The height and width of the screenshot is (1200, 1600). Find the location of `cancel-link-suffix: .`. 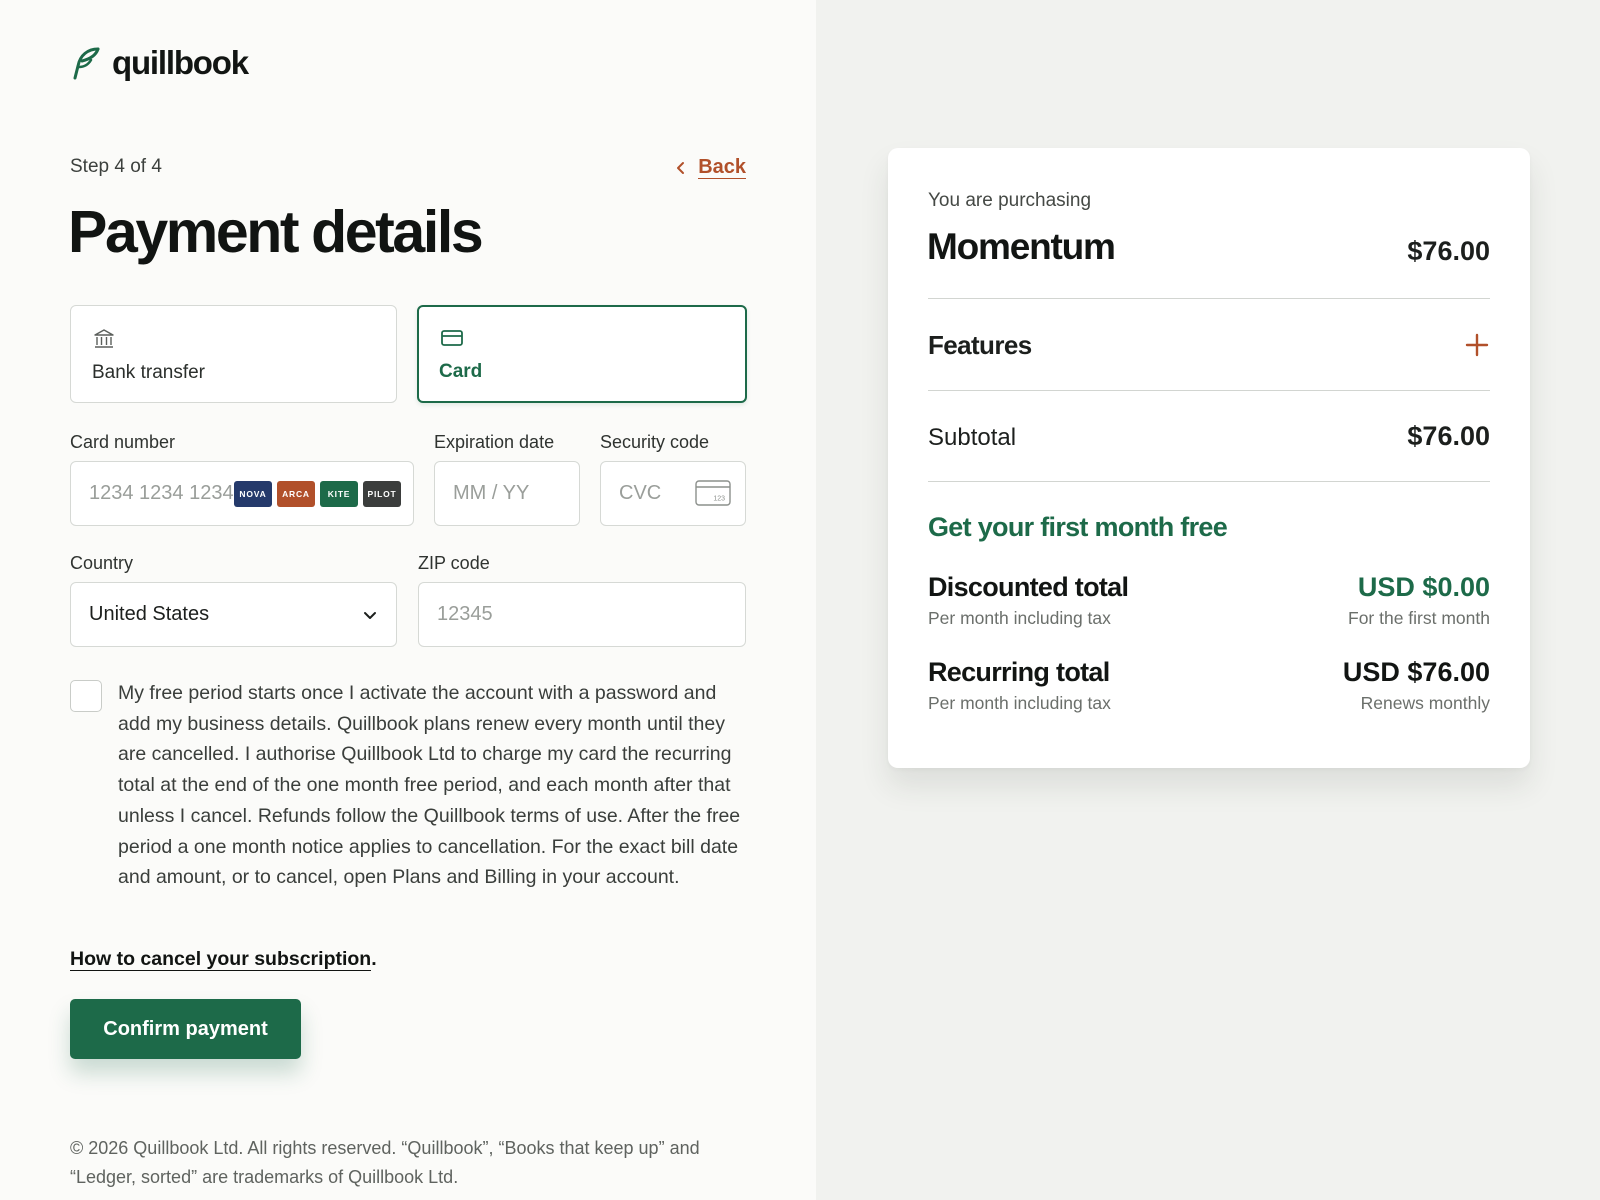

cancel-link-suffix: . is located at coordinates (374, 959).